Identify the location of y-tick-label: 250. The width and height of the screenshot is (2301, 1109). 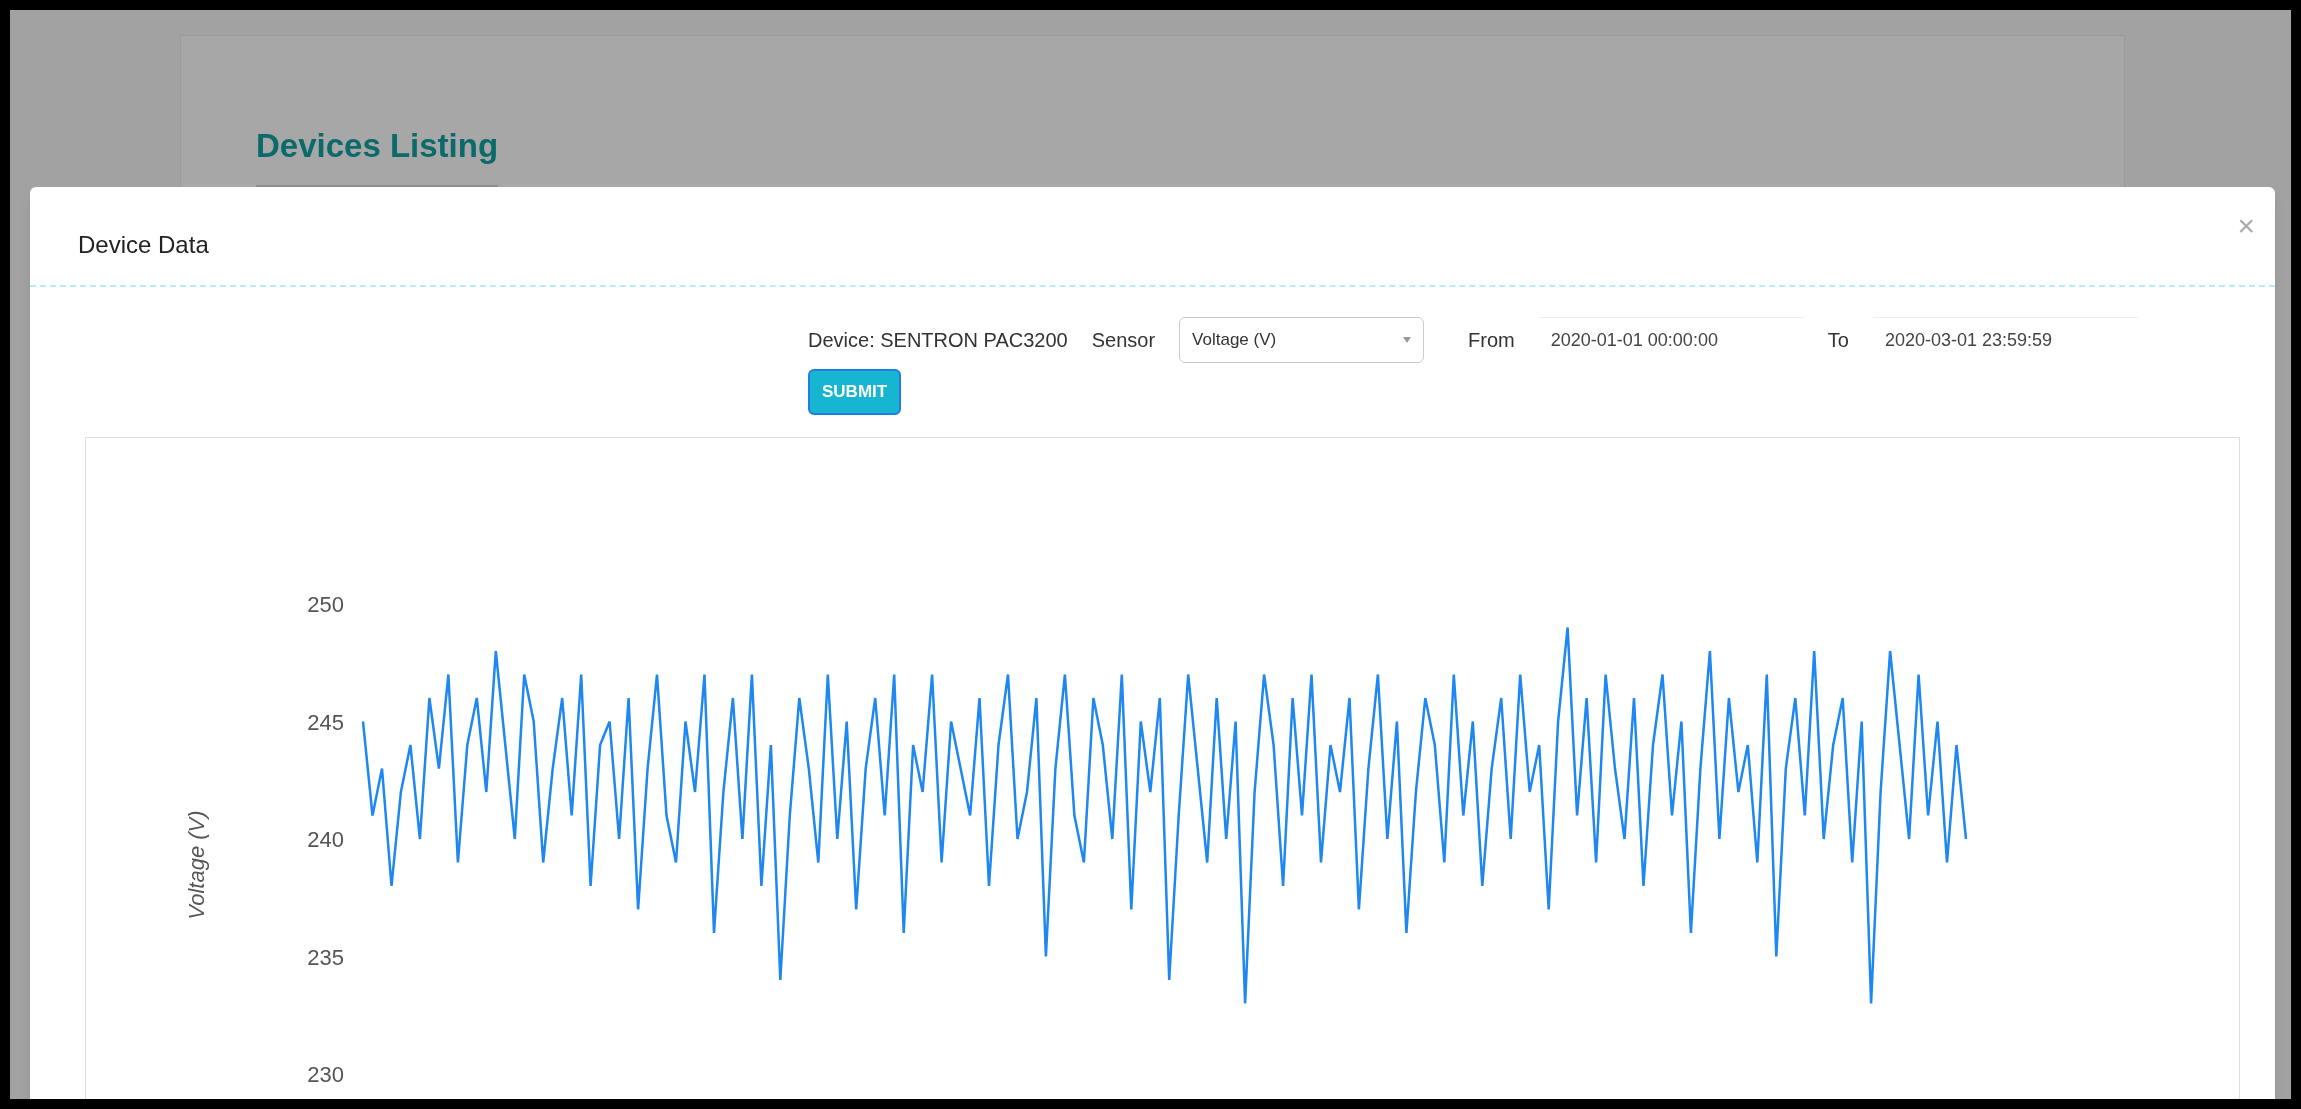
(325, 604).